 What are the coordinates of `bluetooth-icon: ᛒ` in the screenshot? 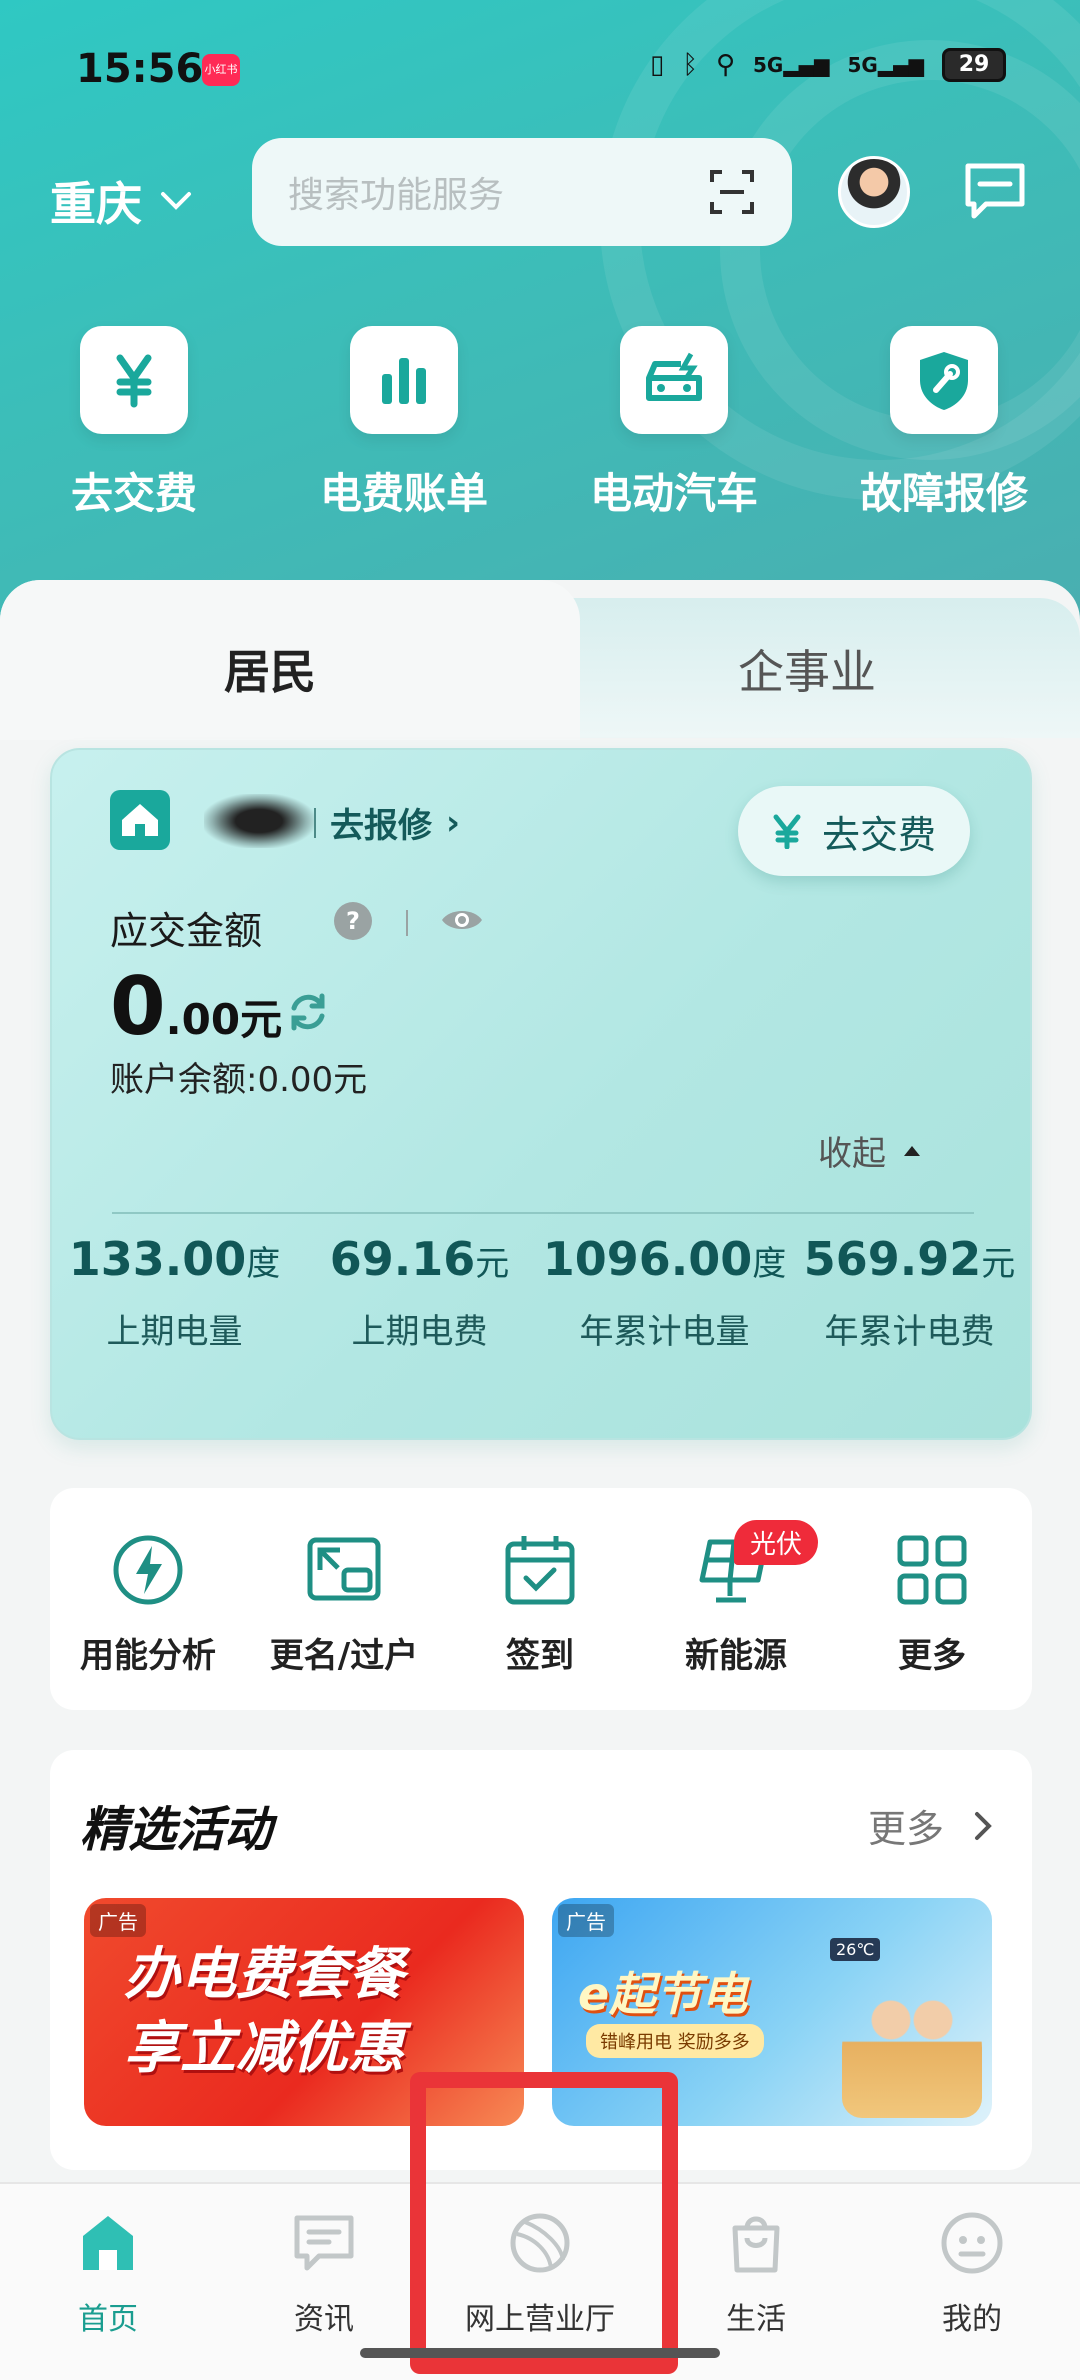 It's located at (690, 65).